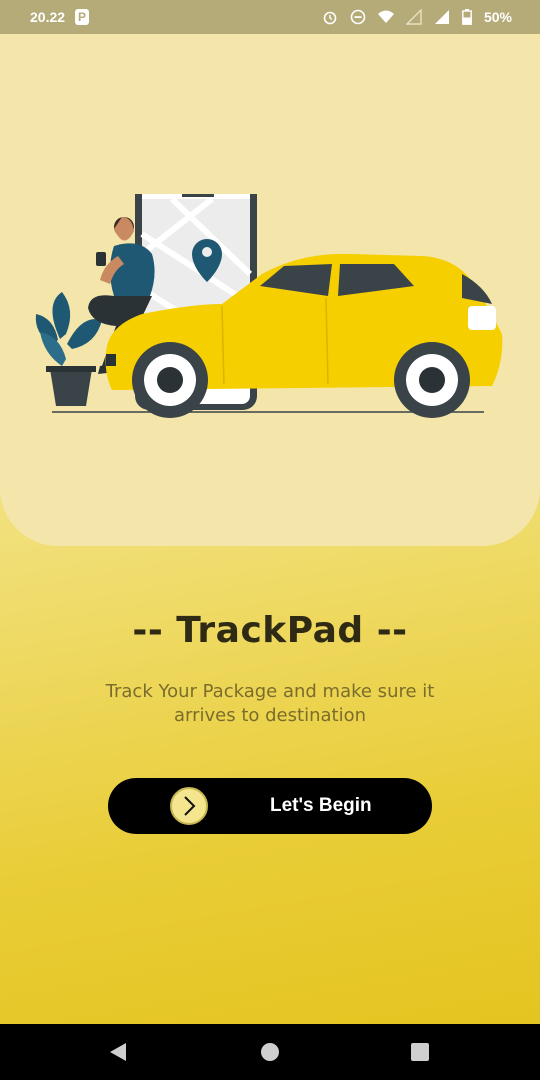  Describe the element at coordinates (441, 17) in the screenshot. I see `signal-full-icon` at that location.